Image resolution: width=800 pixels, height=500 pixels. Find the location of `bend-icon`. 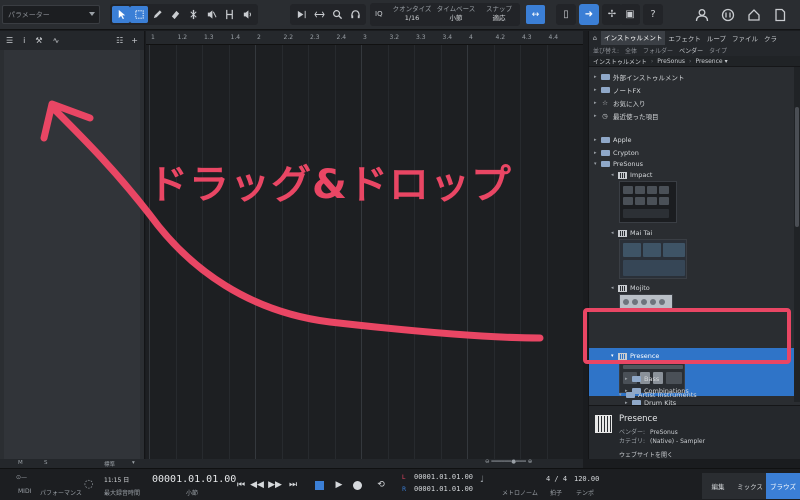

bend-icon is located at coordinates (229, 14).